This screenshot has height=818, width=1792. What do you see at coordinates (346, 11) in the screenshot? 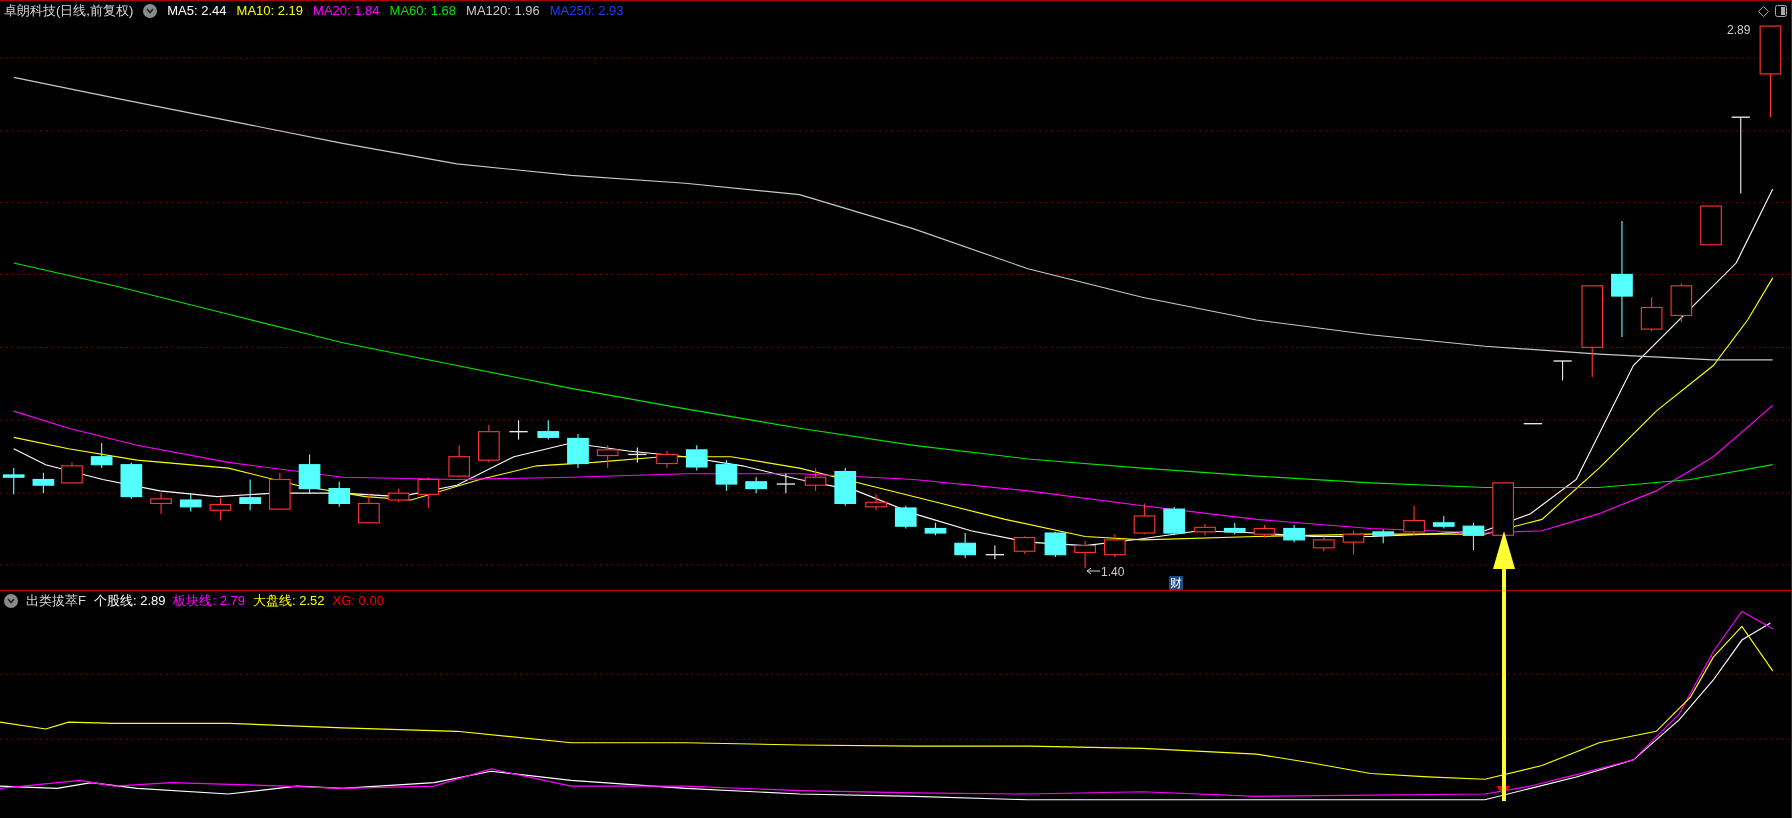
I see `indicator-value: MA20: 1.84` at bounding box center [346, 11].